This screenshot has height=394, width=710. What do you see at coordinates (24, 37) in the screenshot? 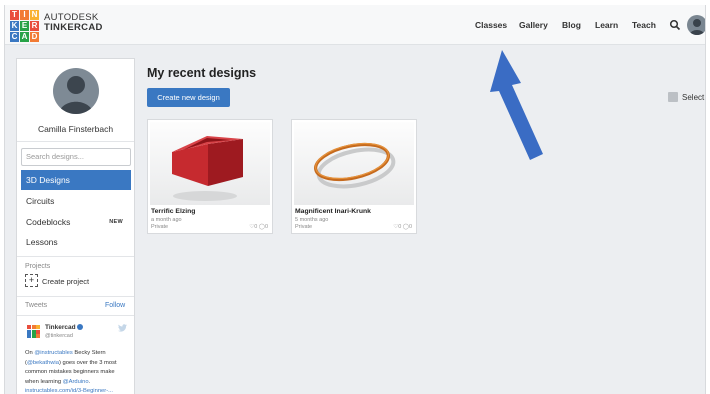
I see `logo-tile: A` at bounding box center [24, 37].